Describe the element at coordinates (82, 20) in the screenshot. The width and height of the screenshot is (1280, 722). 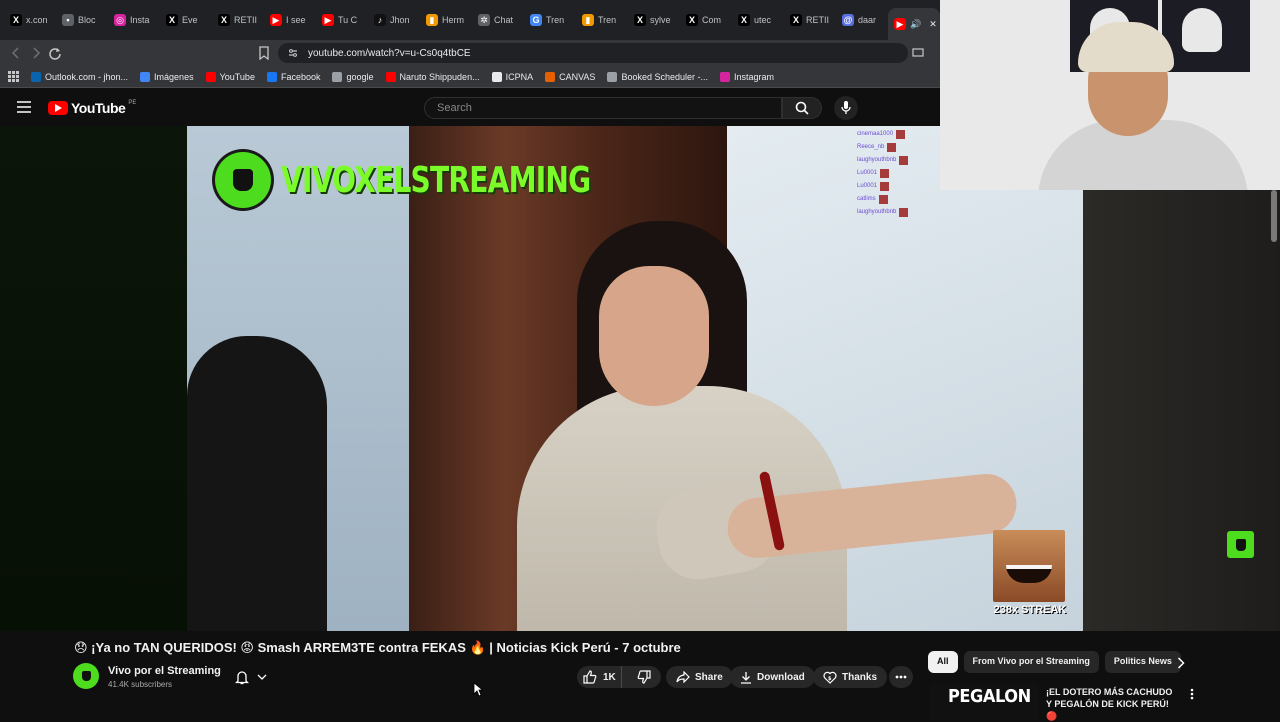
I see `browser-tab: ▪ Bloc` at that location.